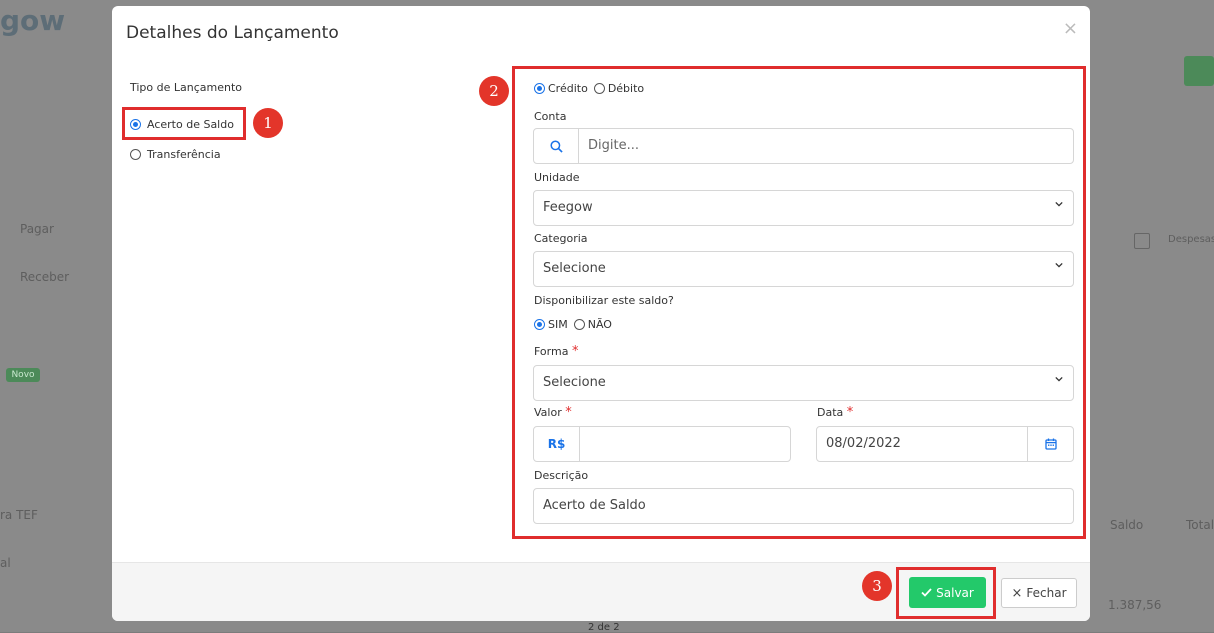  What do you see at coordinates (33, 20) in the screenshot?
I see `app-logo: gow` at bounding box center [33, 20].